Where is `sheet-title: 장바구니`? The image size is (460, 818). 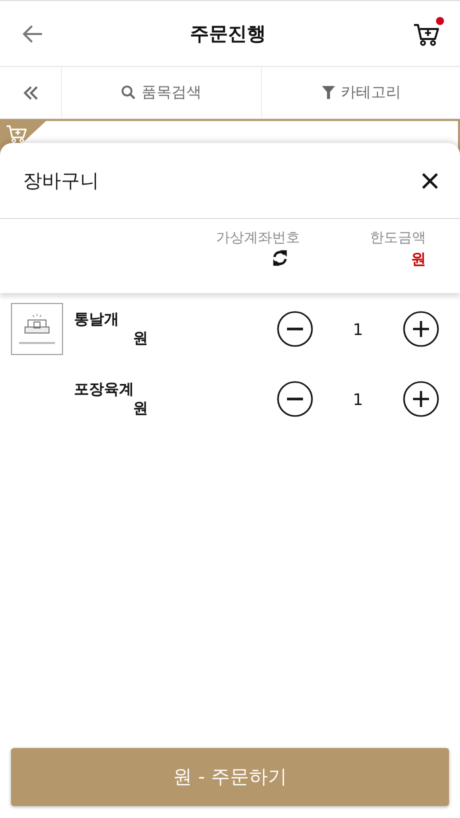
sheet-title: 장바구니 is located at coordinates (61, 181).